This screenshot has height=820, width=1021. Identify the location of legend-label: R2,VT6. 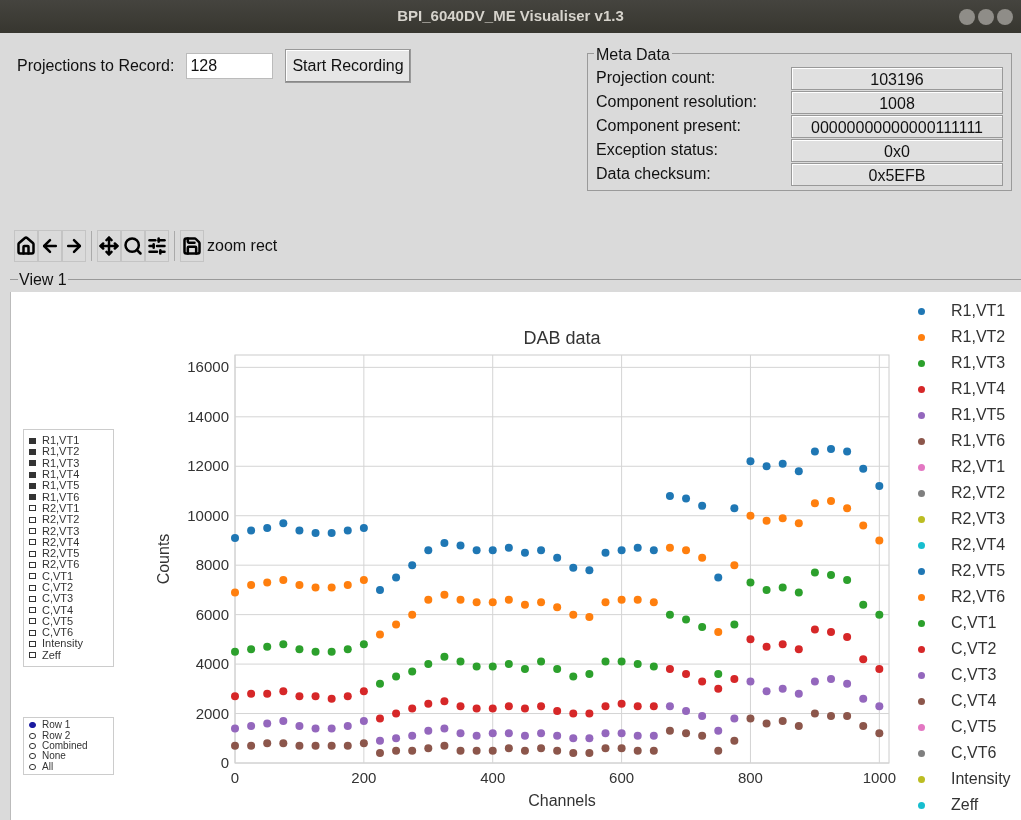
(978, 597).